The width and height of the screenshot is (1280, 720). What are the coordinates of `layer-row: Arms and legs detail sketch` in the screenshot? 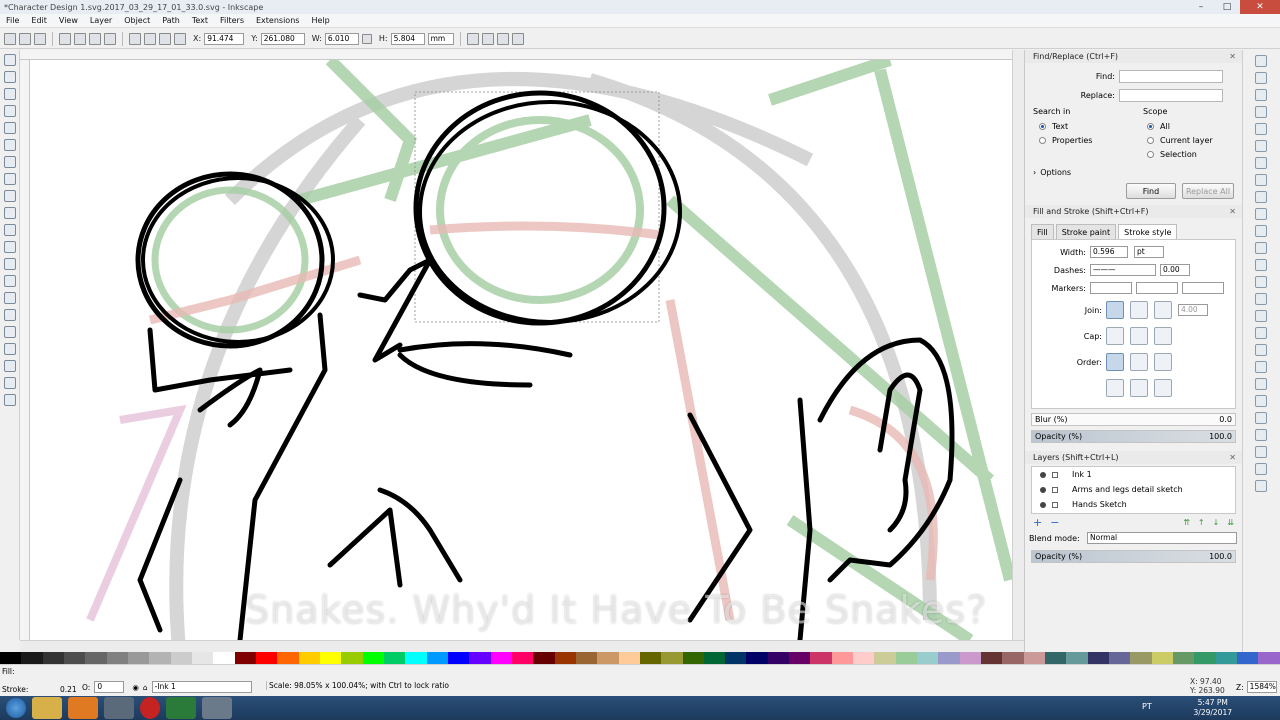 It's located at (1133, 489).